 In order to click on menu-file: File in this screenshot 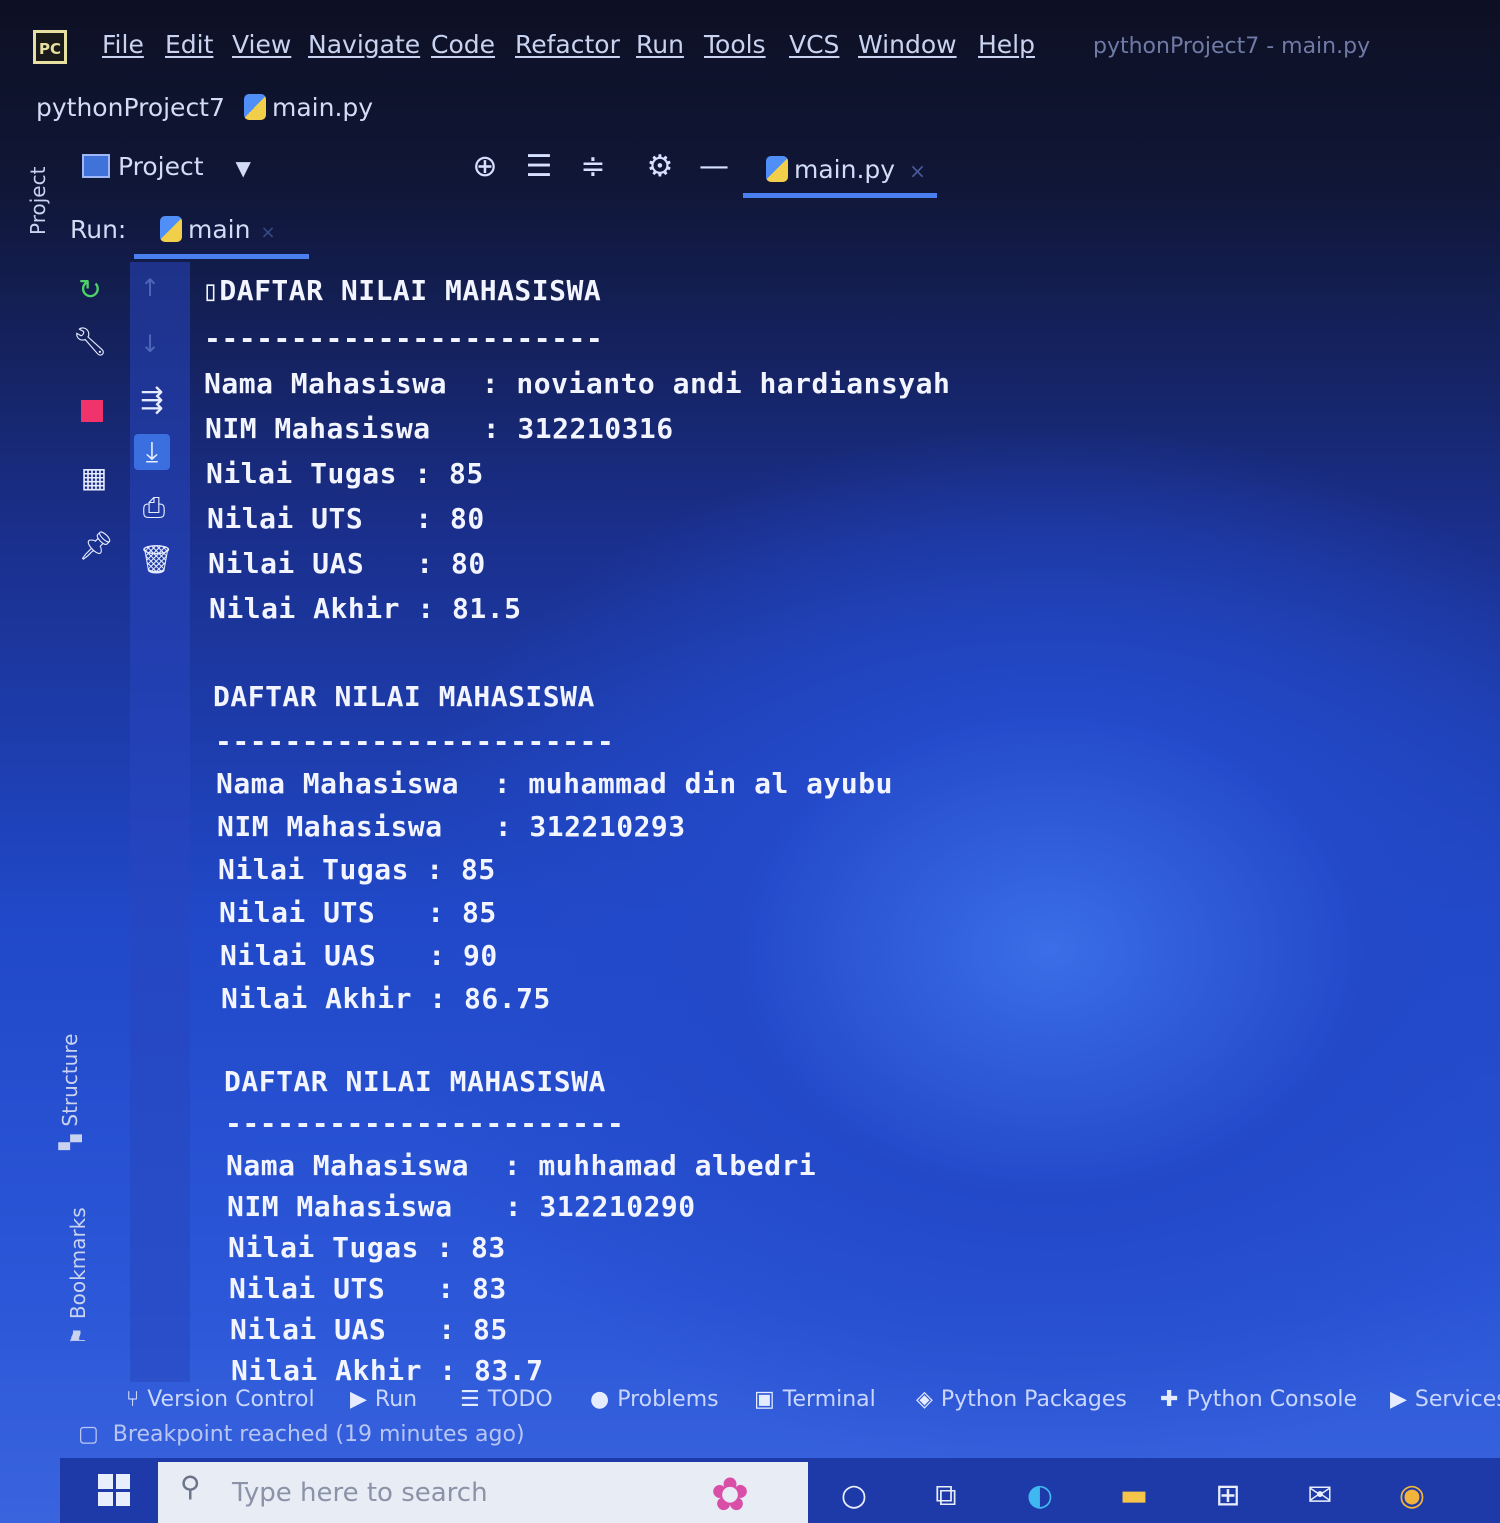, I will do `click(123, 44)`.